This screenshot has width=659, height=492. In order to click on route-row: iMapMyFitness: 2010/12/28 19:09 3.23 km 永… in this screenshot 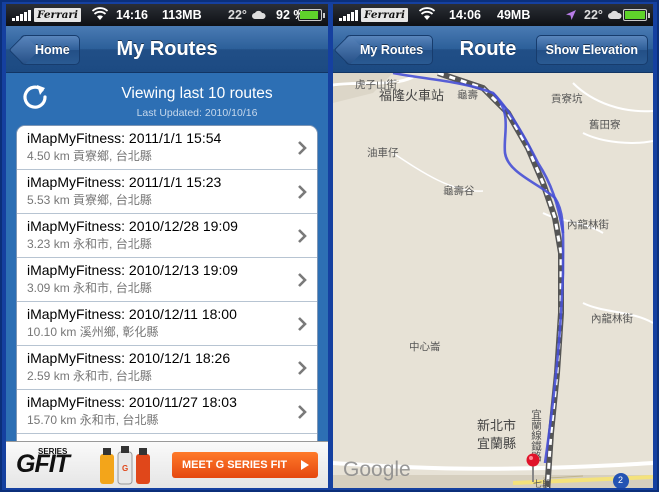, I will do `click(167, 236)`.